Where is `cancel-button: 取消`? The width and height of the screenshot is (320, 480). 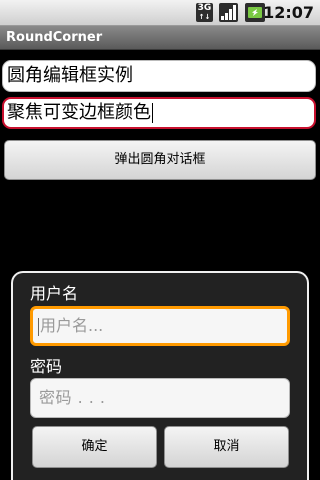
cancel-button: 取消 is located at coordinates (226, 447).